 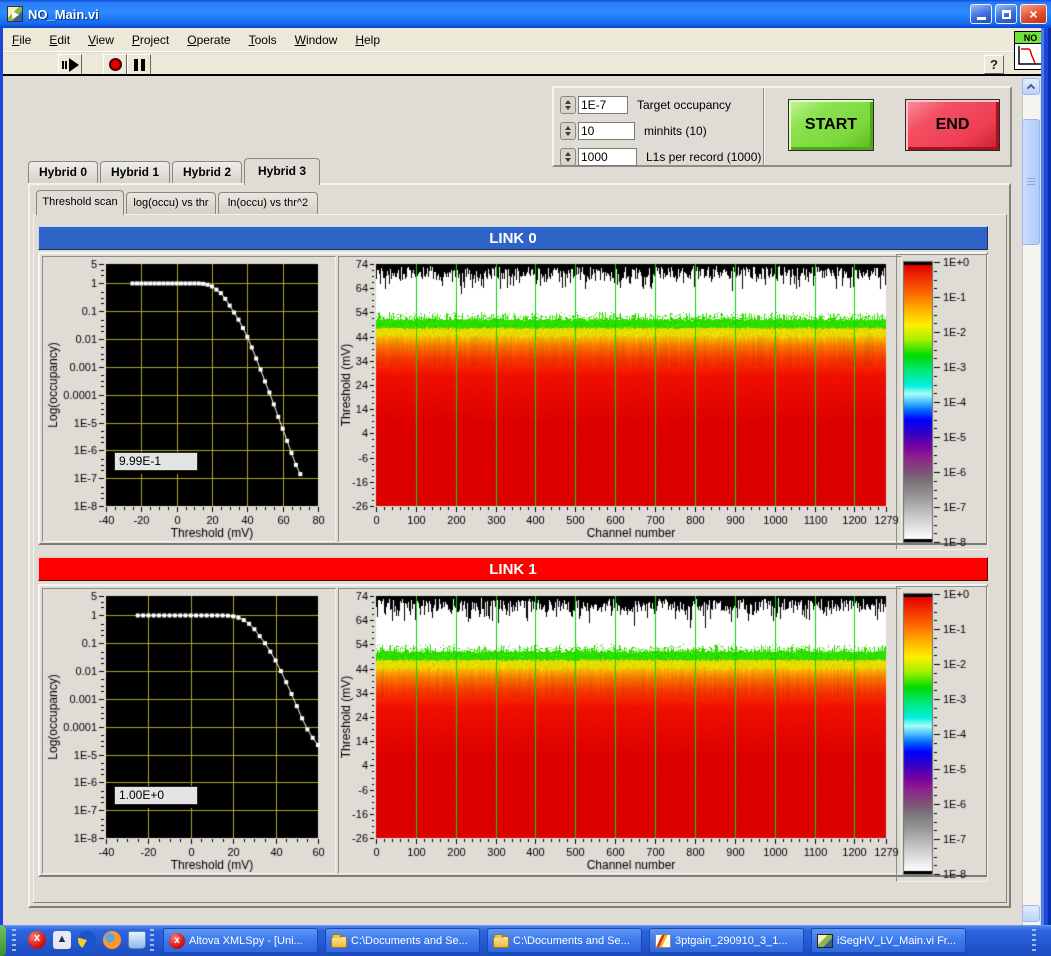 I want to click on close-icon: ×, so click(x=1033, y=14).